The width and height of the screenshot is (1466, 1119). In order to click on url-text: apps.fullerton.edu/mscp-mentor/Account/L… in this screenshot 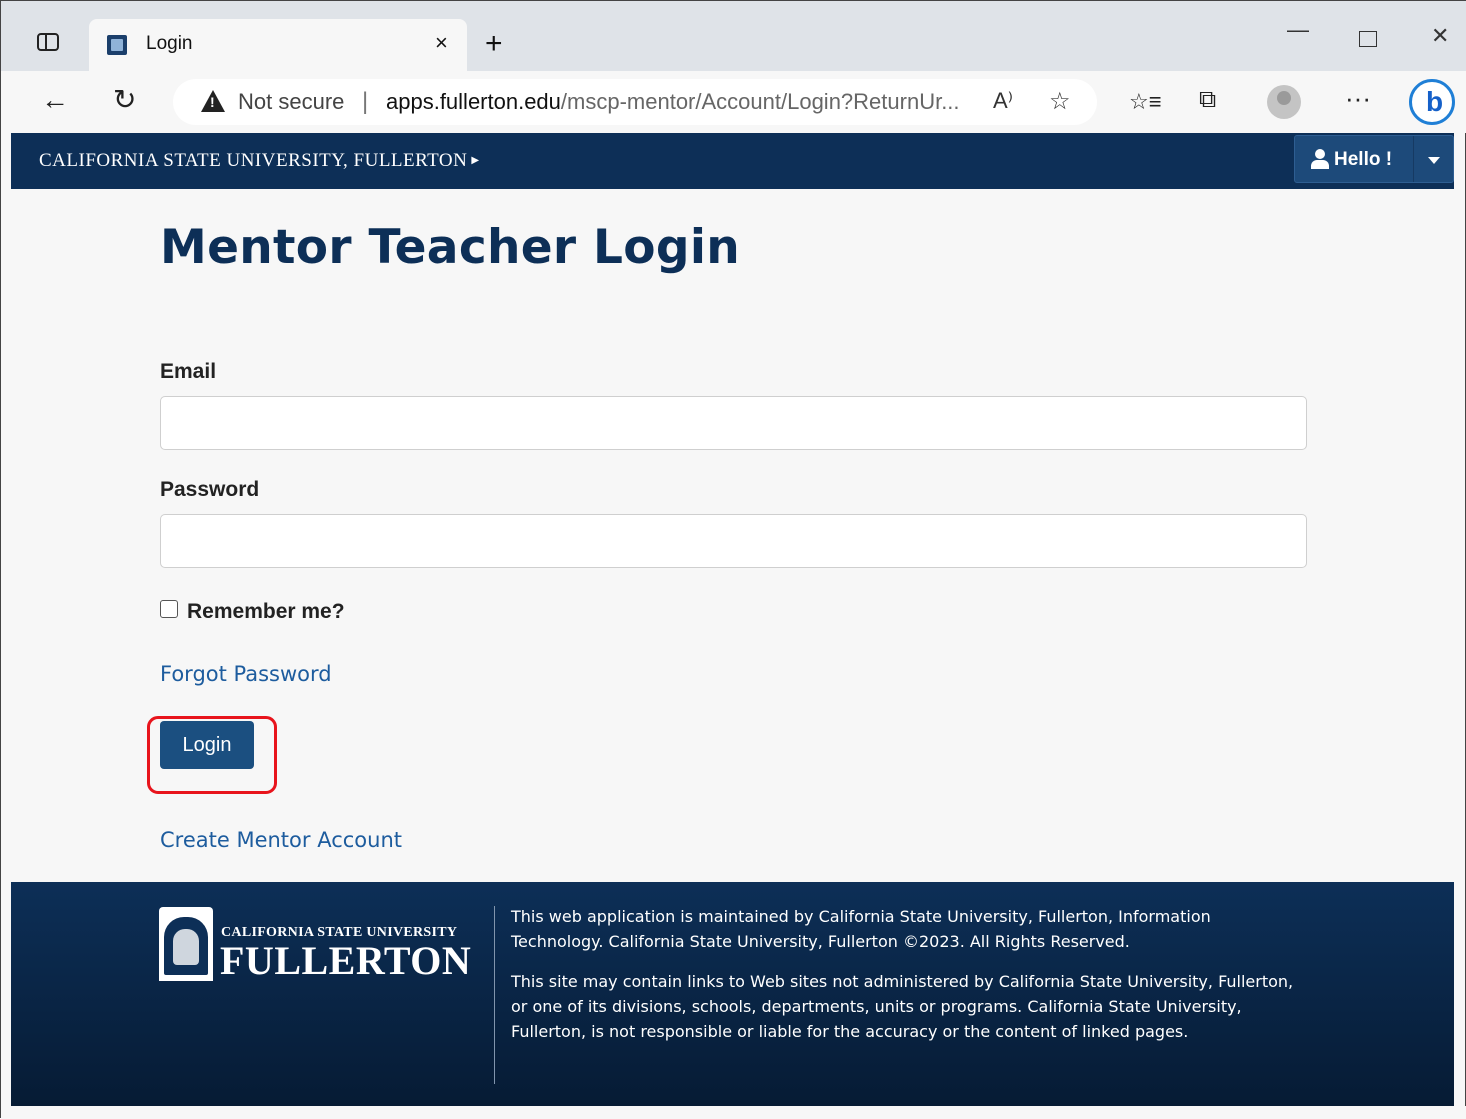, I will do `click(673, 102)`.